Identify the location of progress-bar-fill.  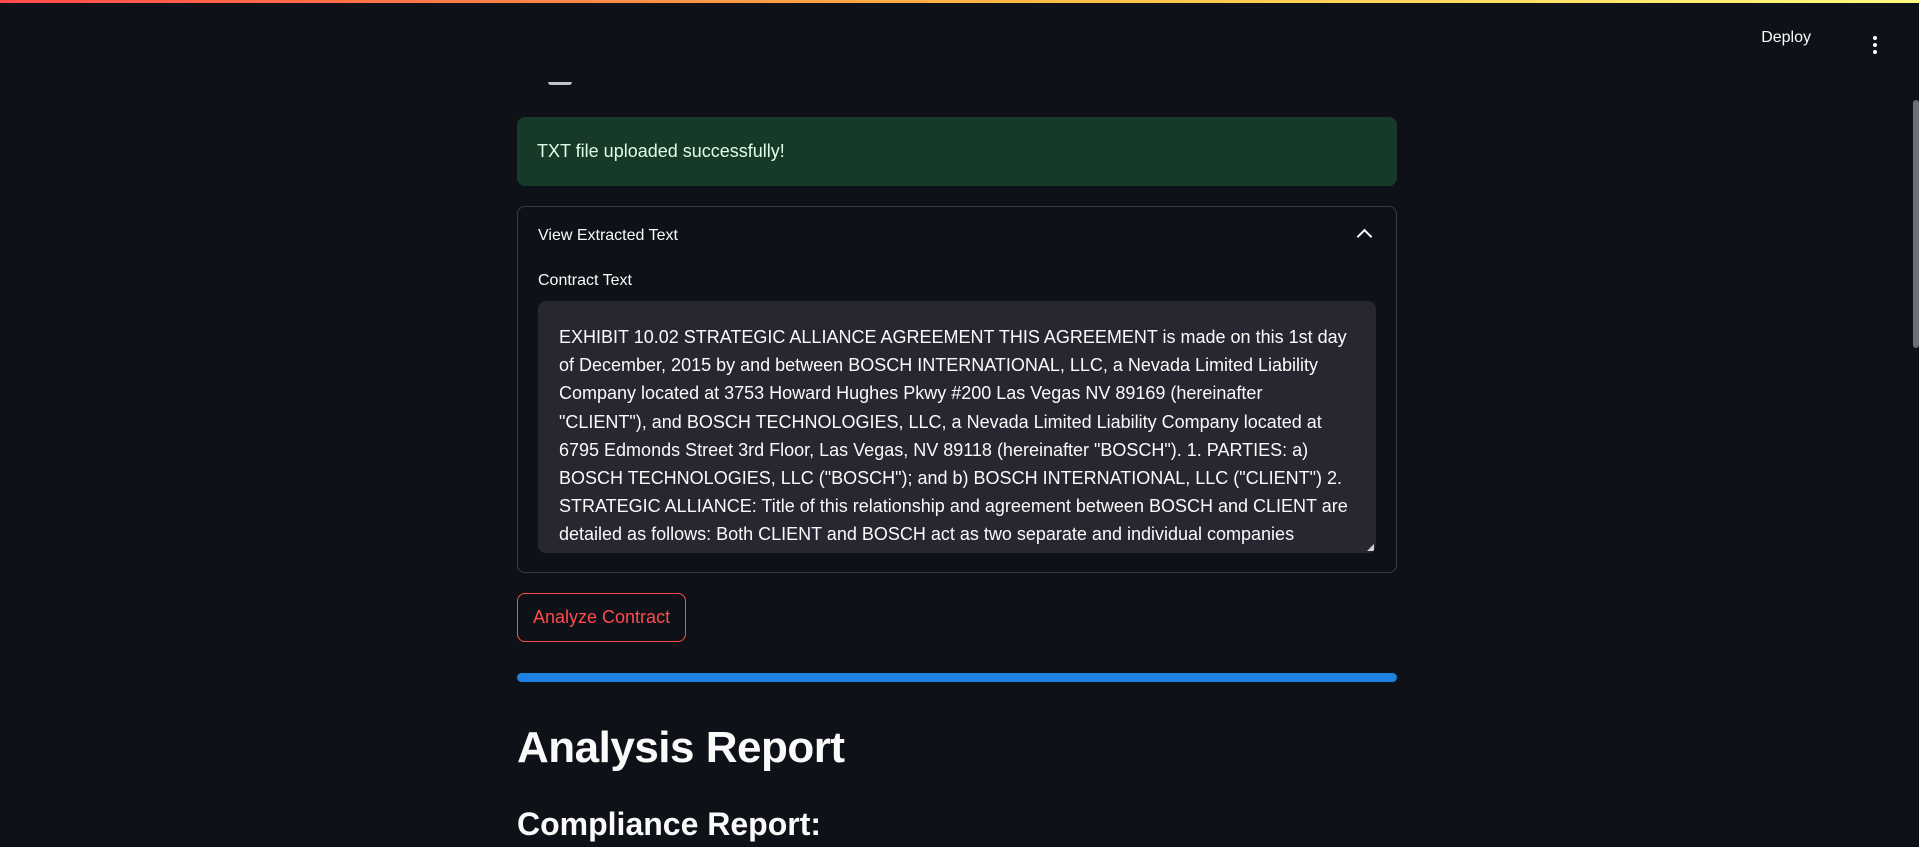
(957, 677).